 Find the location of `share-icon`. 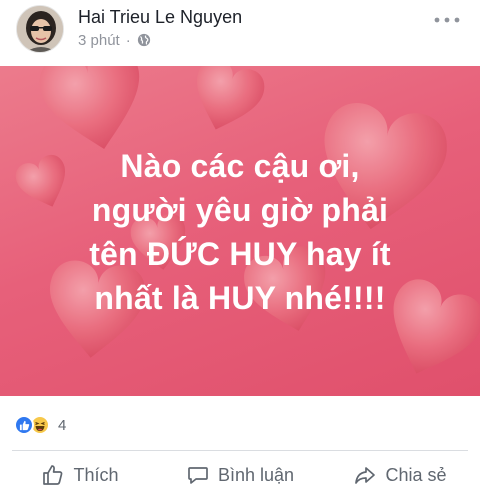

share-icon is located at coordinates (365, 475).